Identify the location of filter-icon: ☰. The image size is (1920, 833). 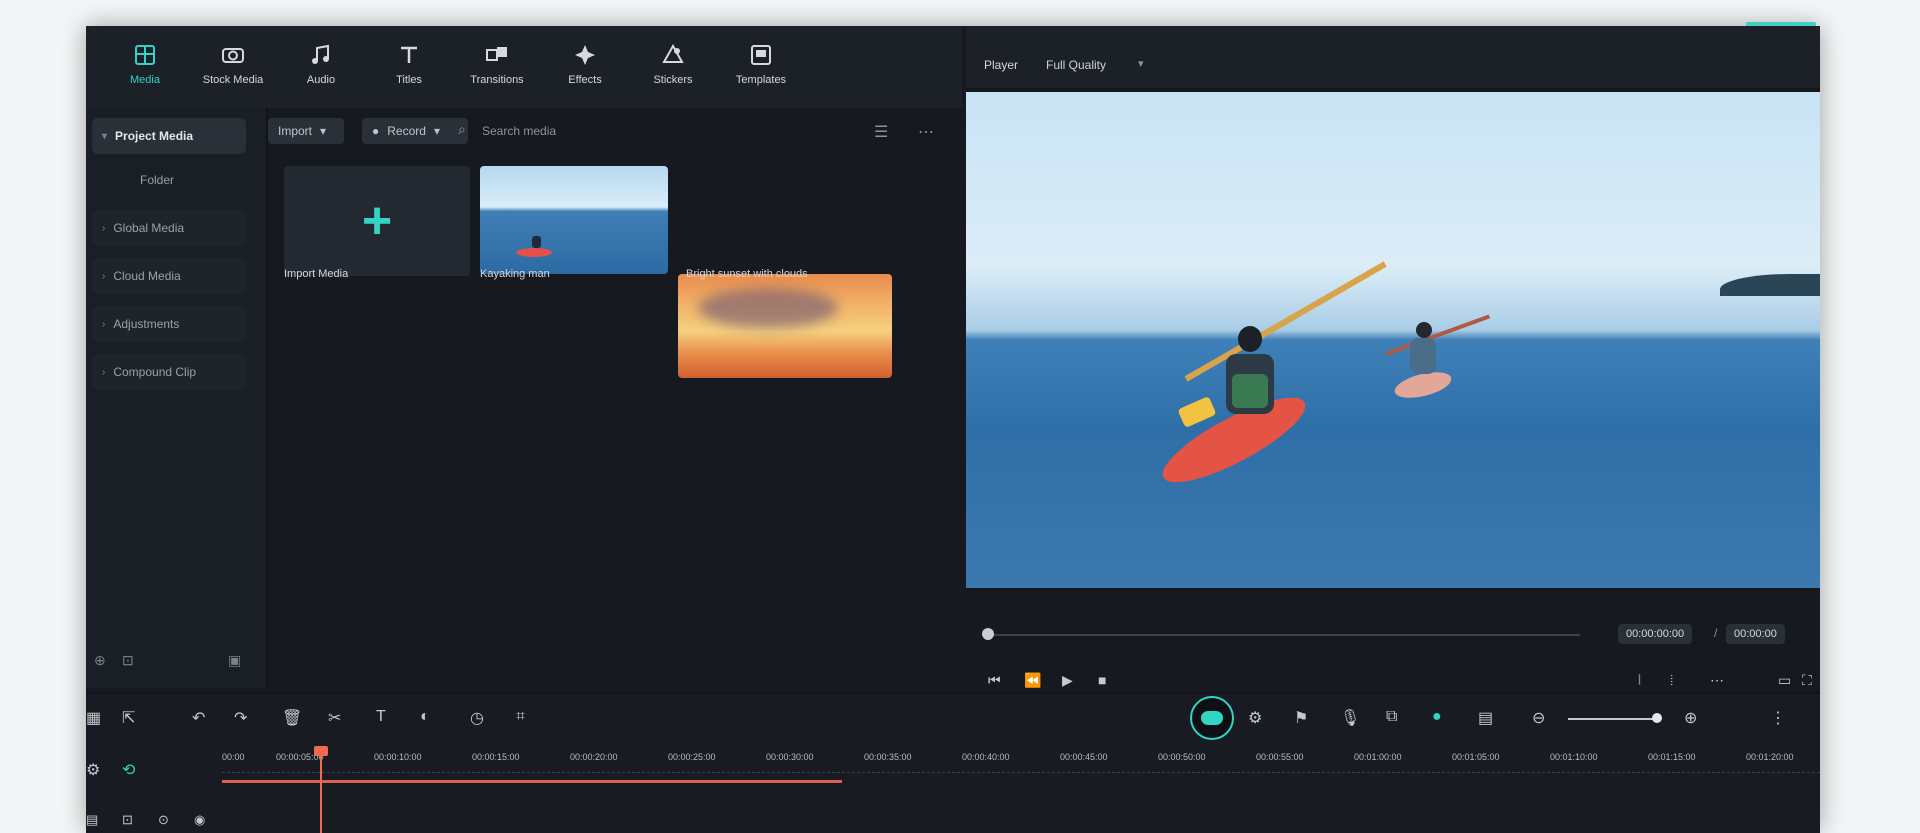
(881, 132).